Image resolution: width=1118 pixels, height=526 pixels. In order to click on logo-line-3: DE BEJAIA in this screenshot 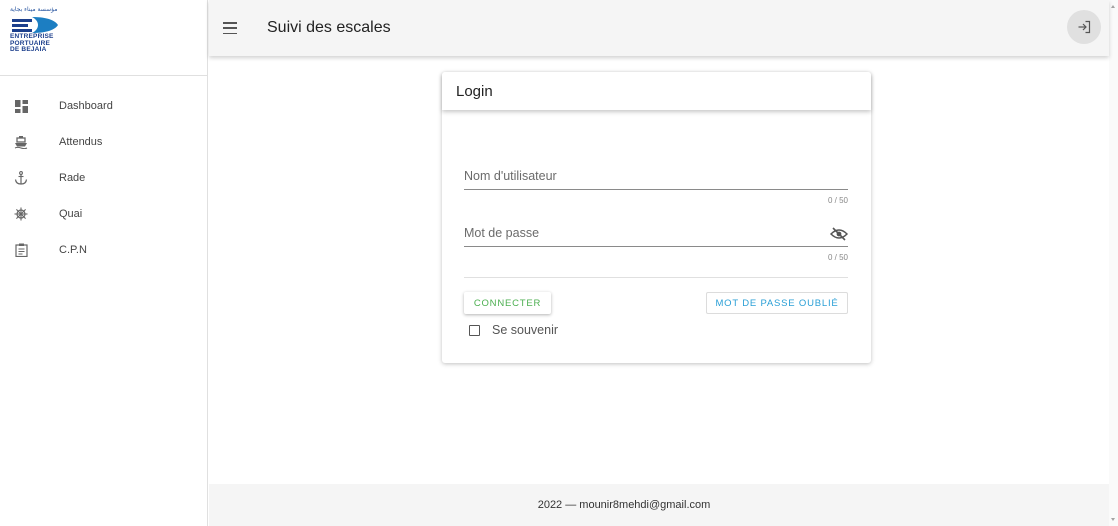, I will do `click(28, 49)`.